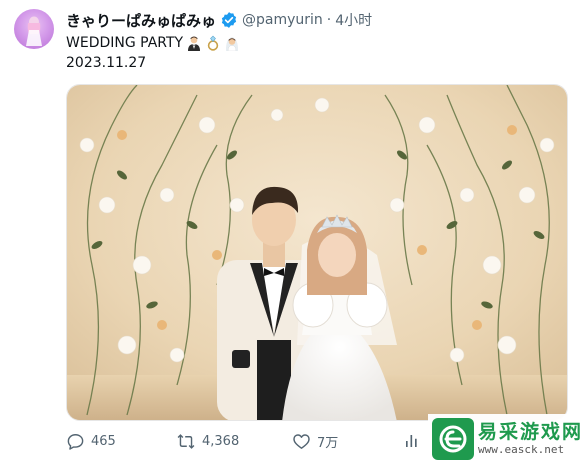 The width and height of the screenshot is (584, 464). I want to click on reply-button: 465, so click(91, 441).